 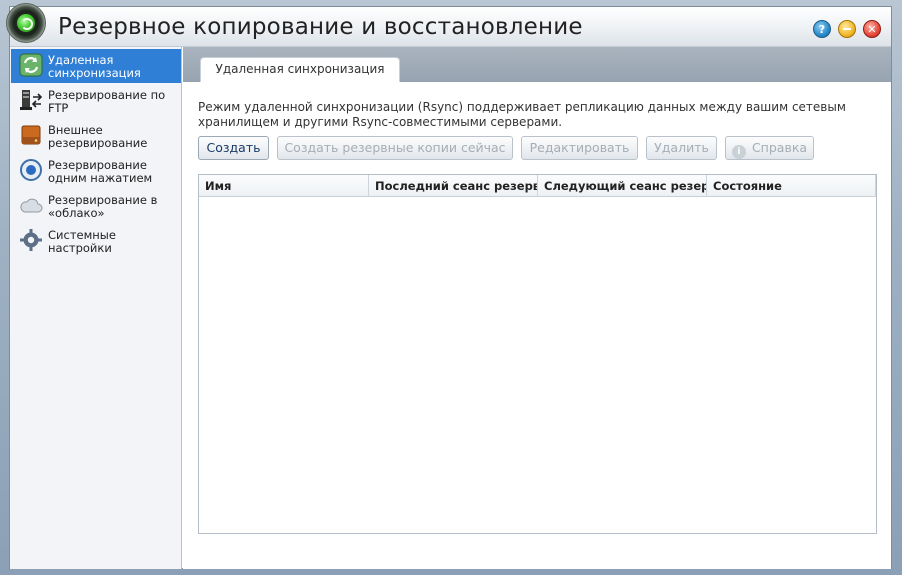 I want to click on column-header-name: Имя, so click(x=284, y=186).